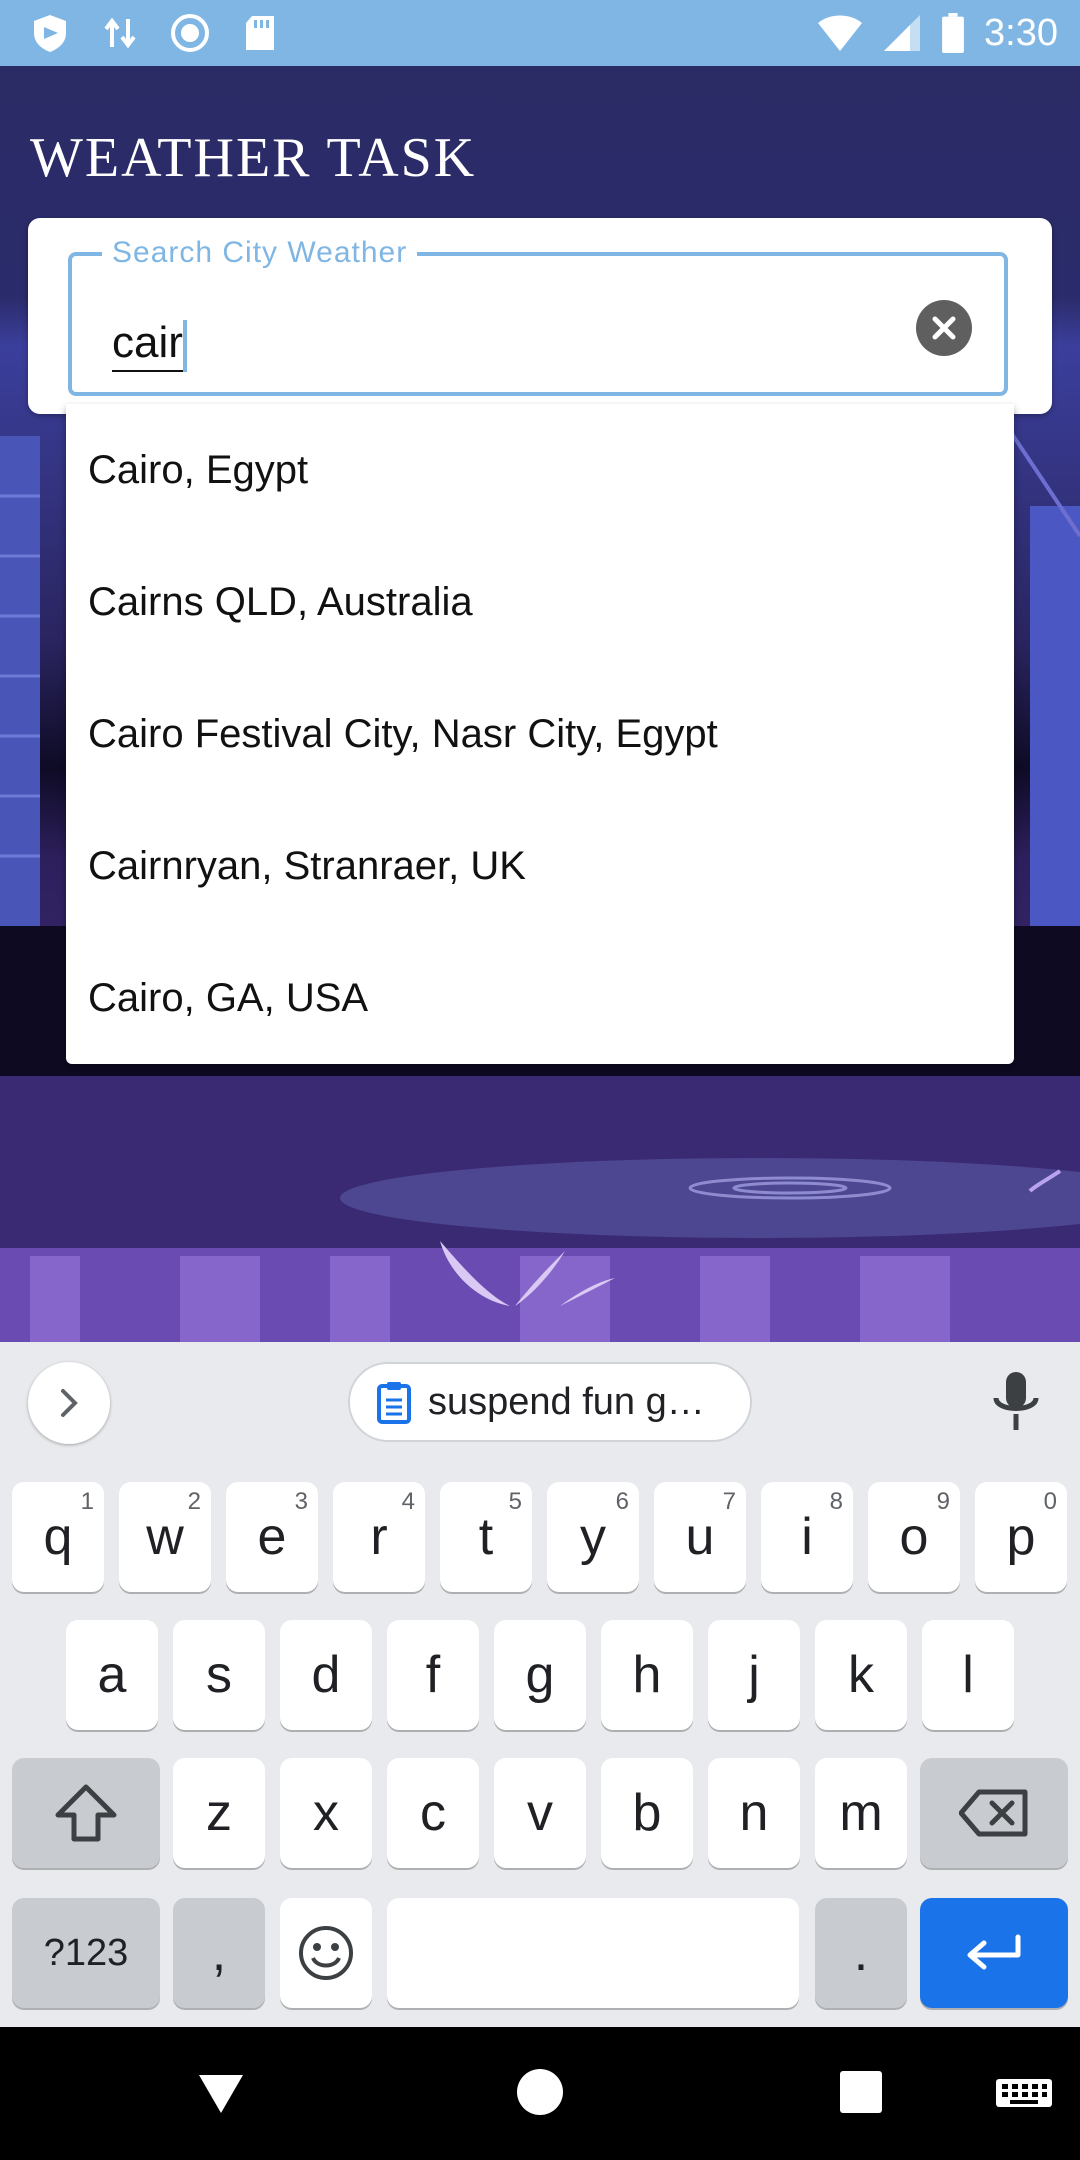 The width and height of the screenshot is (1080, 2160). Describe the element at coordinates (394, 1403) in the screenshot. I see `clipboard-icon` at that location.